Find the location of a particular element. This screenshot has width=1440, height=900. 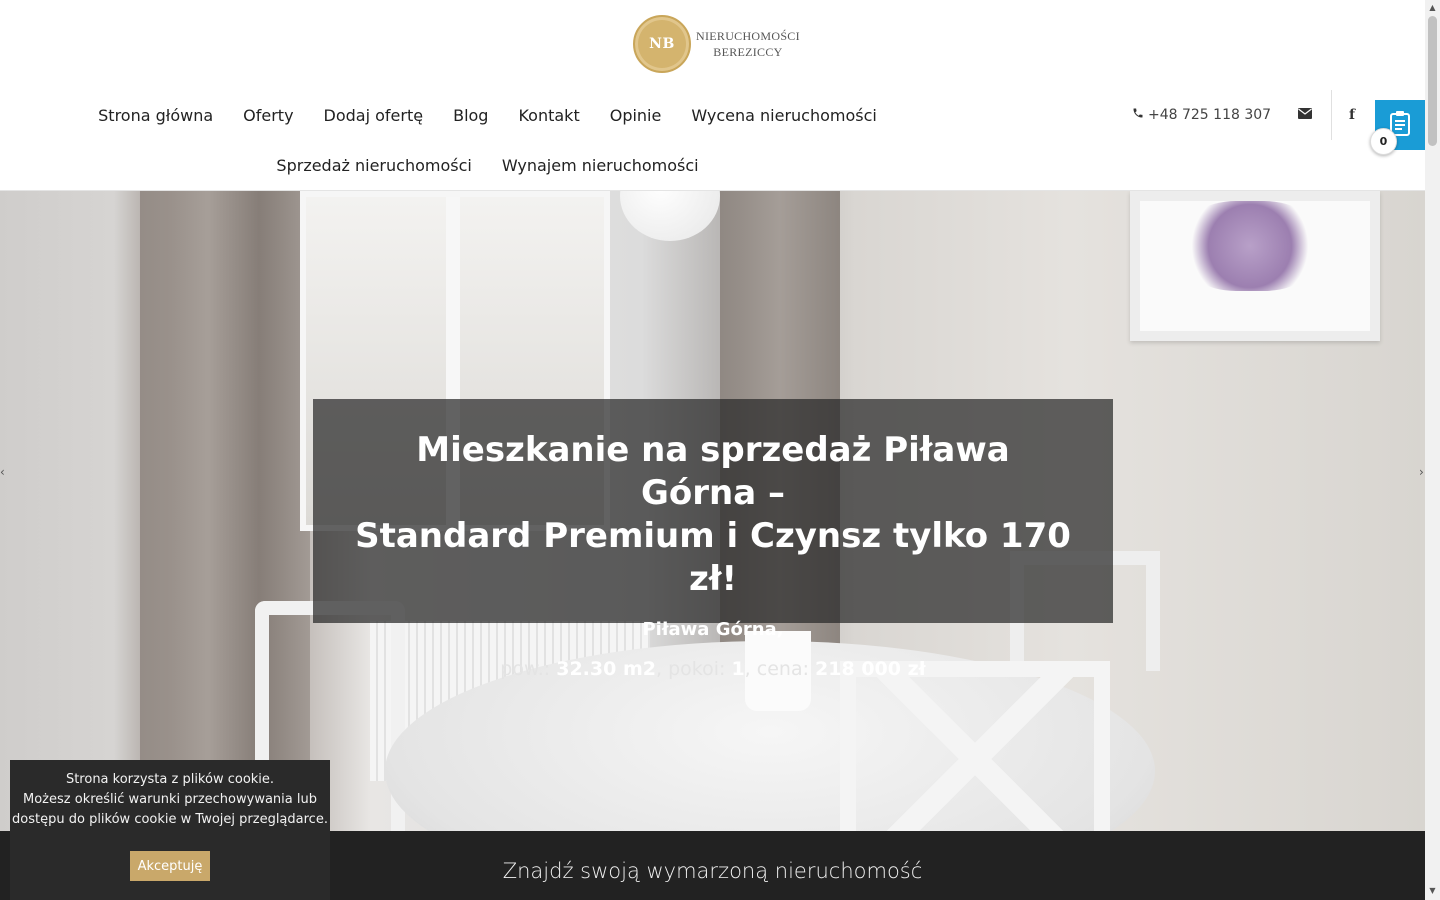

nav-item-offers: Oferty is located at coordinates (268, 115).